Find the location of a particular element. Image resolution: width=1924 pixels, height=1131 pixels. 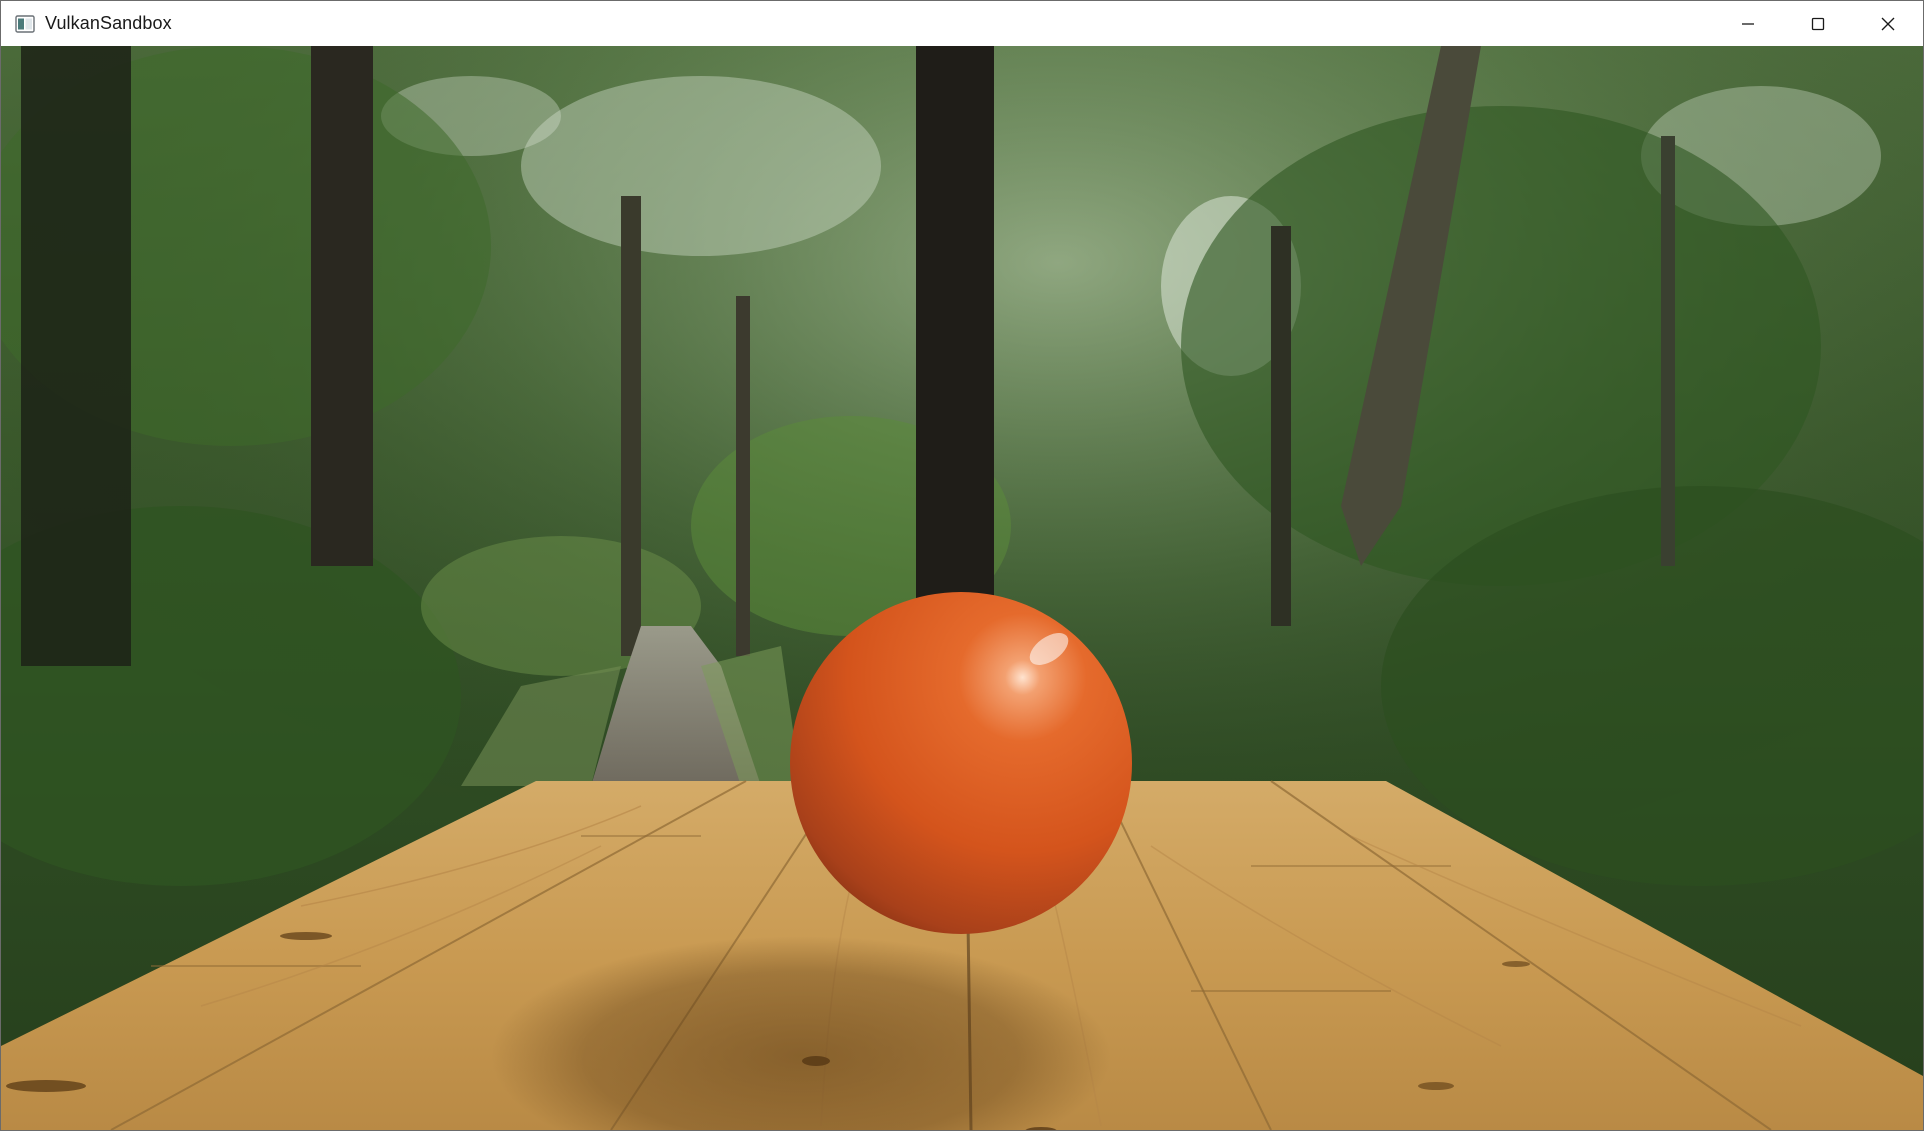

maximize-icon is located at coordinates (1818, 23).